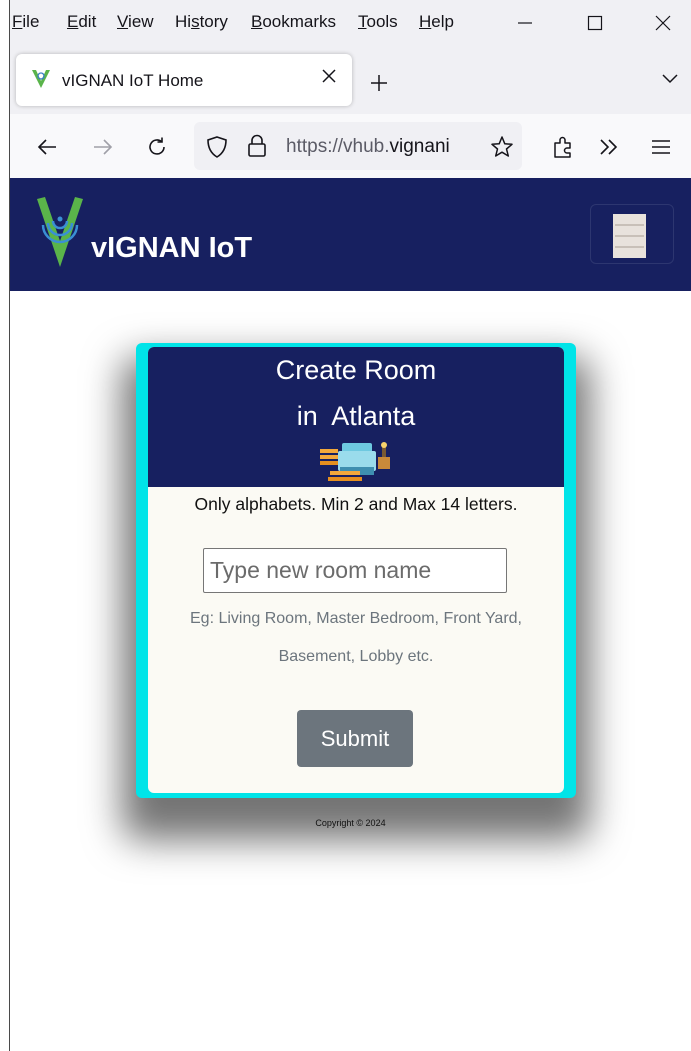 This screenshot has height=1051, width=691. I want to click on url-bar: https://vhub.vignani, so click(358, 146).